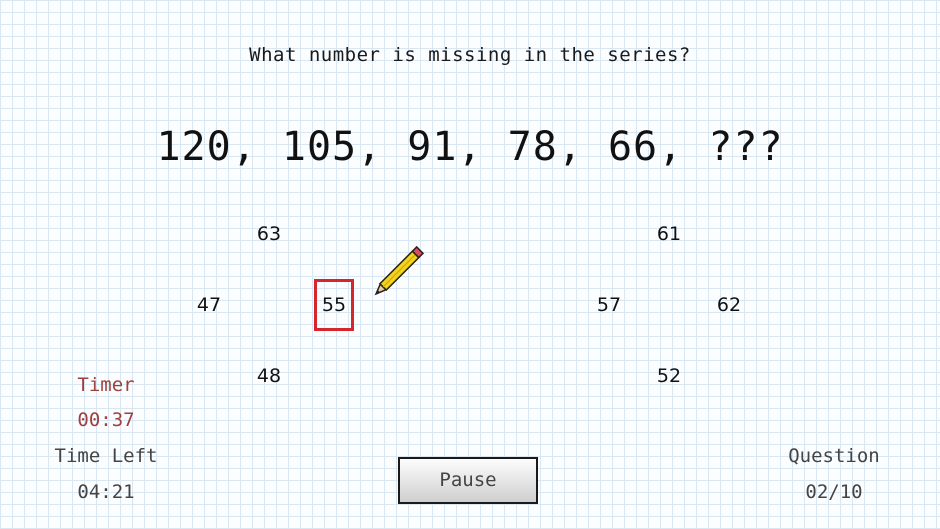  What do you see at coordinates (470, 147) in the screenshot?
I see `number-series: 120, 105, 91, 78, 66, ???` at bounding box center [470, 147].